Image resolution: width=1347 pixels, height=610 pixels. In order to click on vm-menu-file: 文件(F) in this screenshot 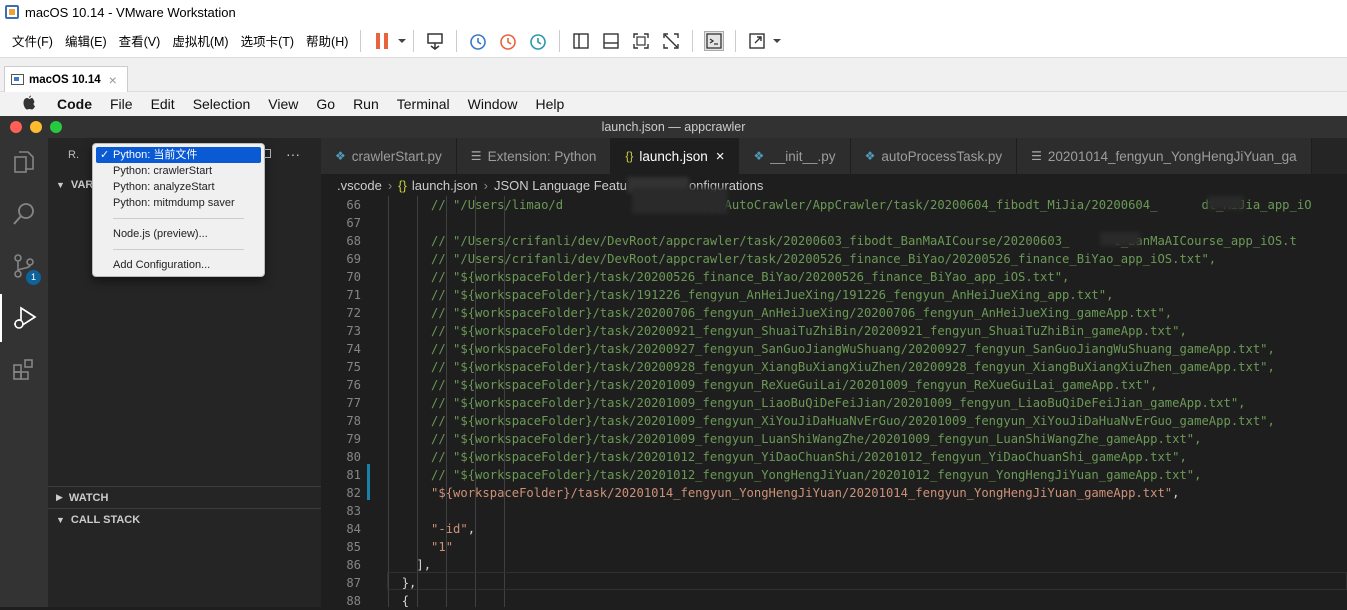, I will do `click(32, 40)`.